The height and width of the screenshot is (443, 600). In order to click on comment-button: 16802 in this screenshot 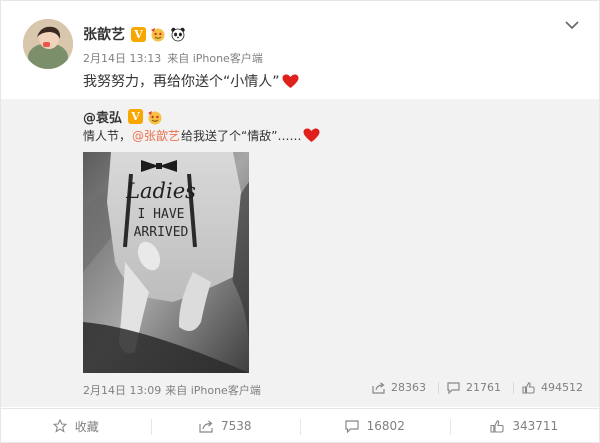, I will do `click(375, 426)`.